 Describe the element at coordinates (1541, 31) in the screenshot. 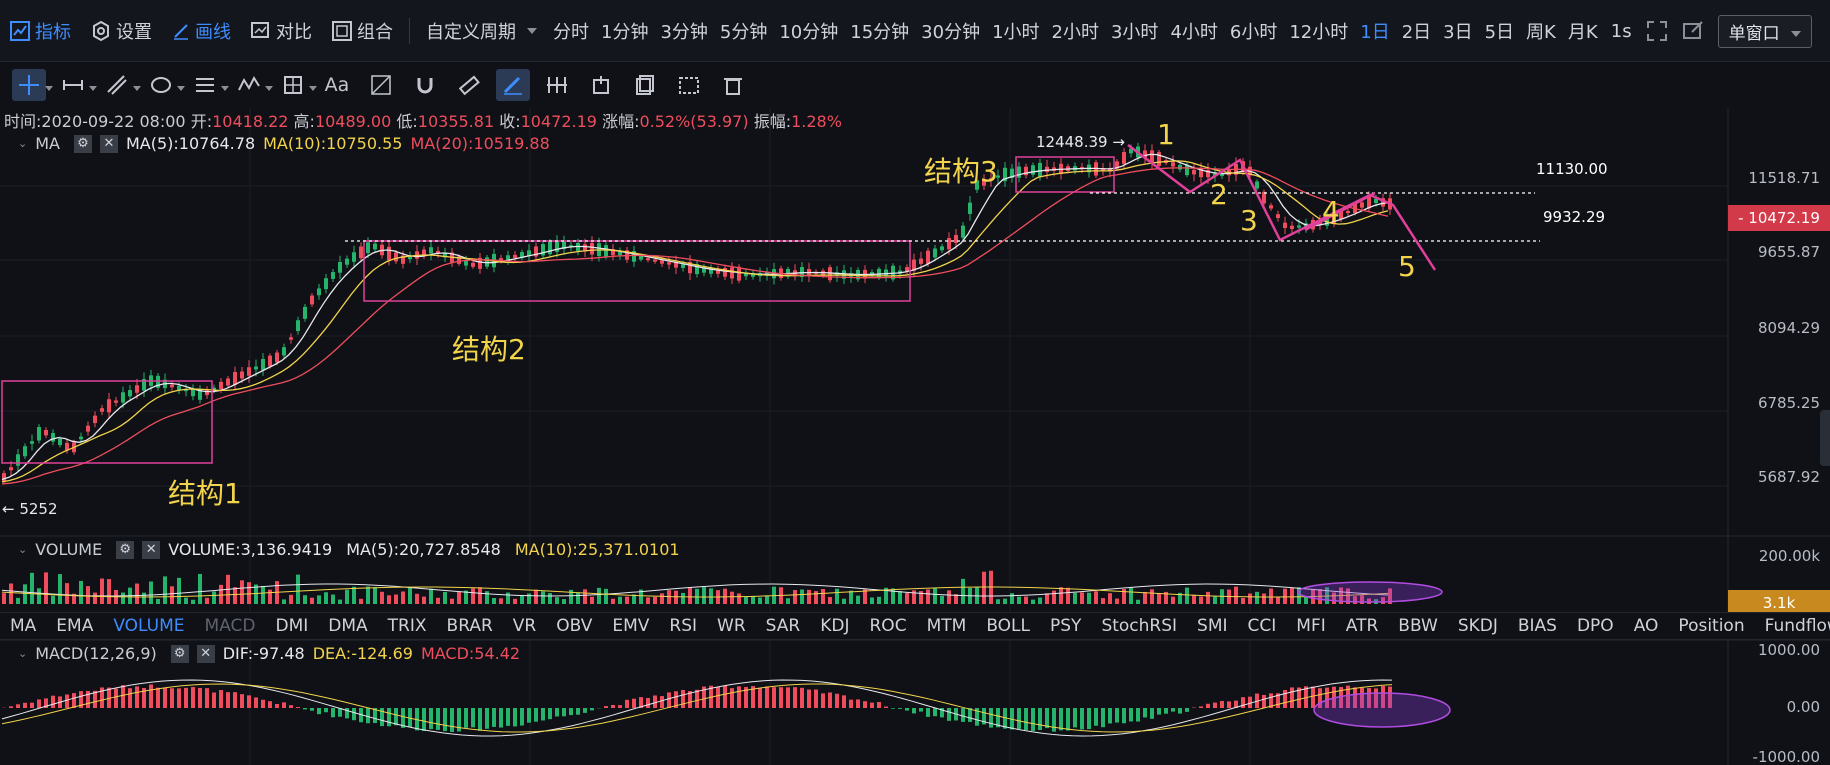

I see `period-17: 周K` at that location.